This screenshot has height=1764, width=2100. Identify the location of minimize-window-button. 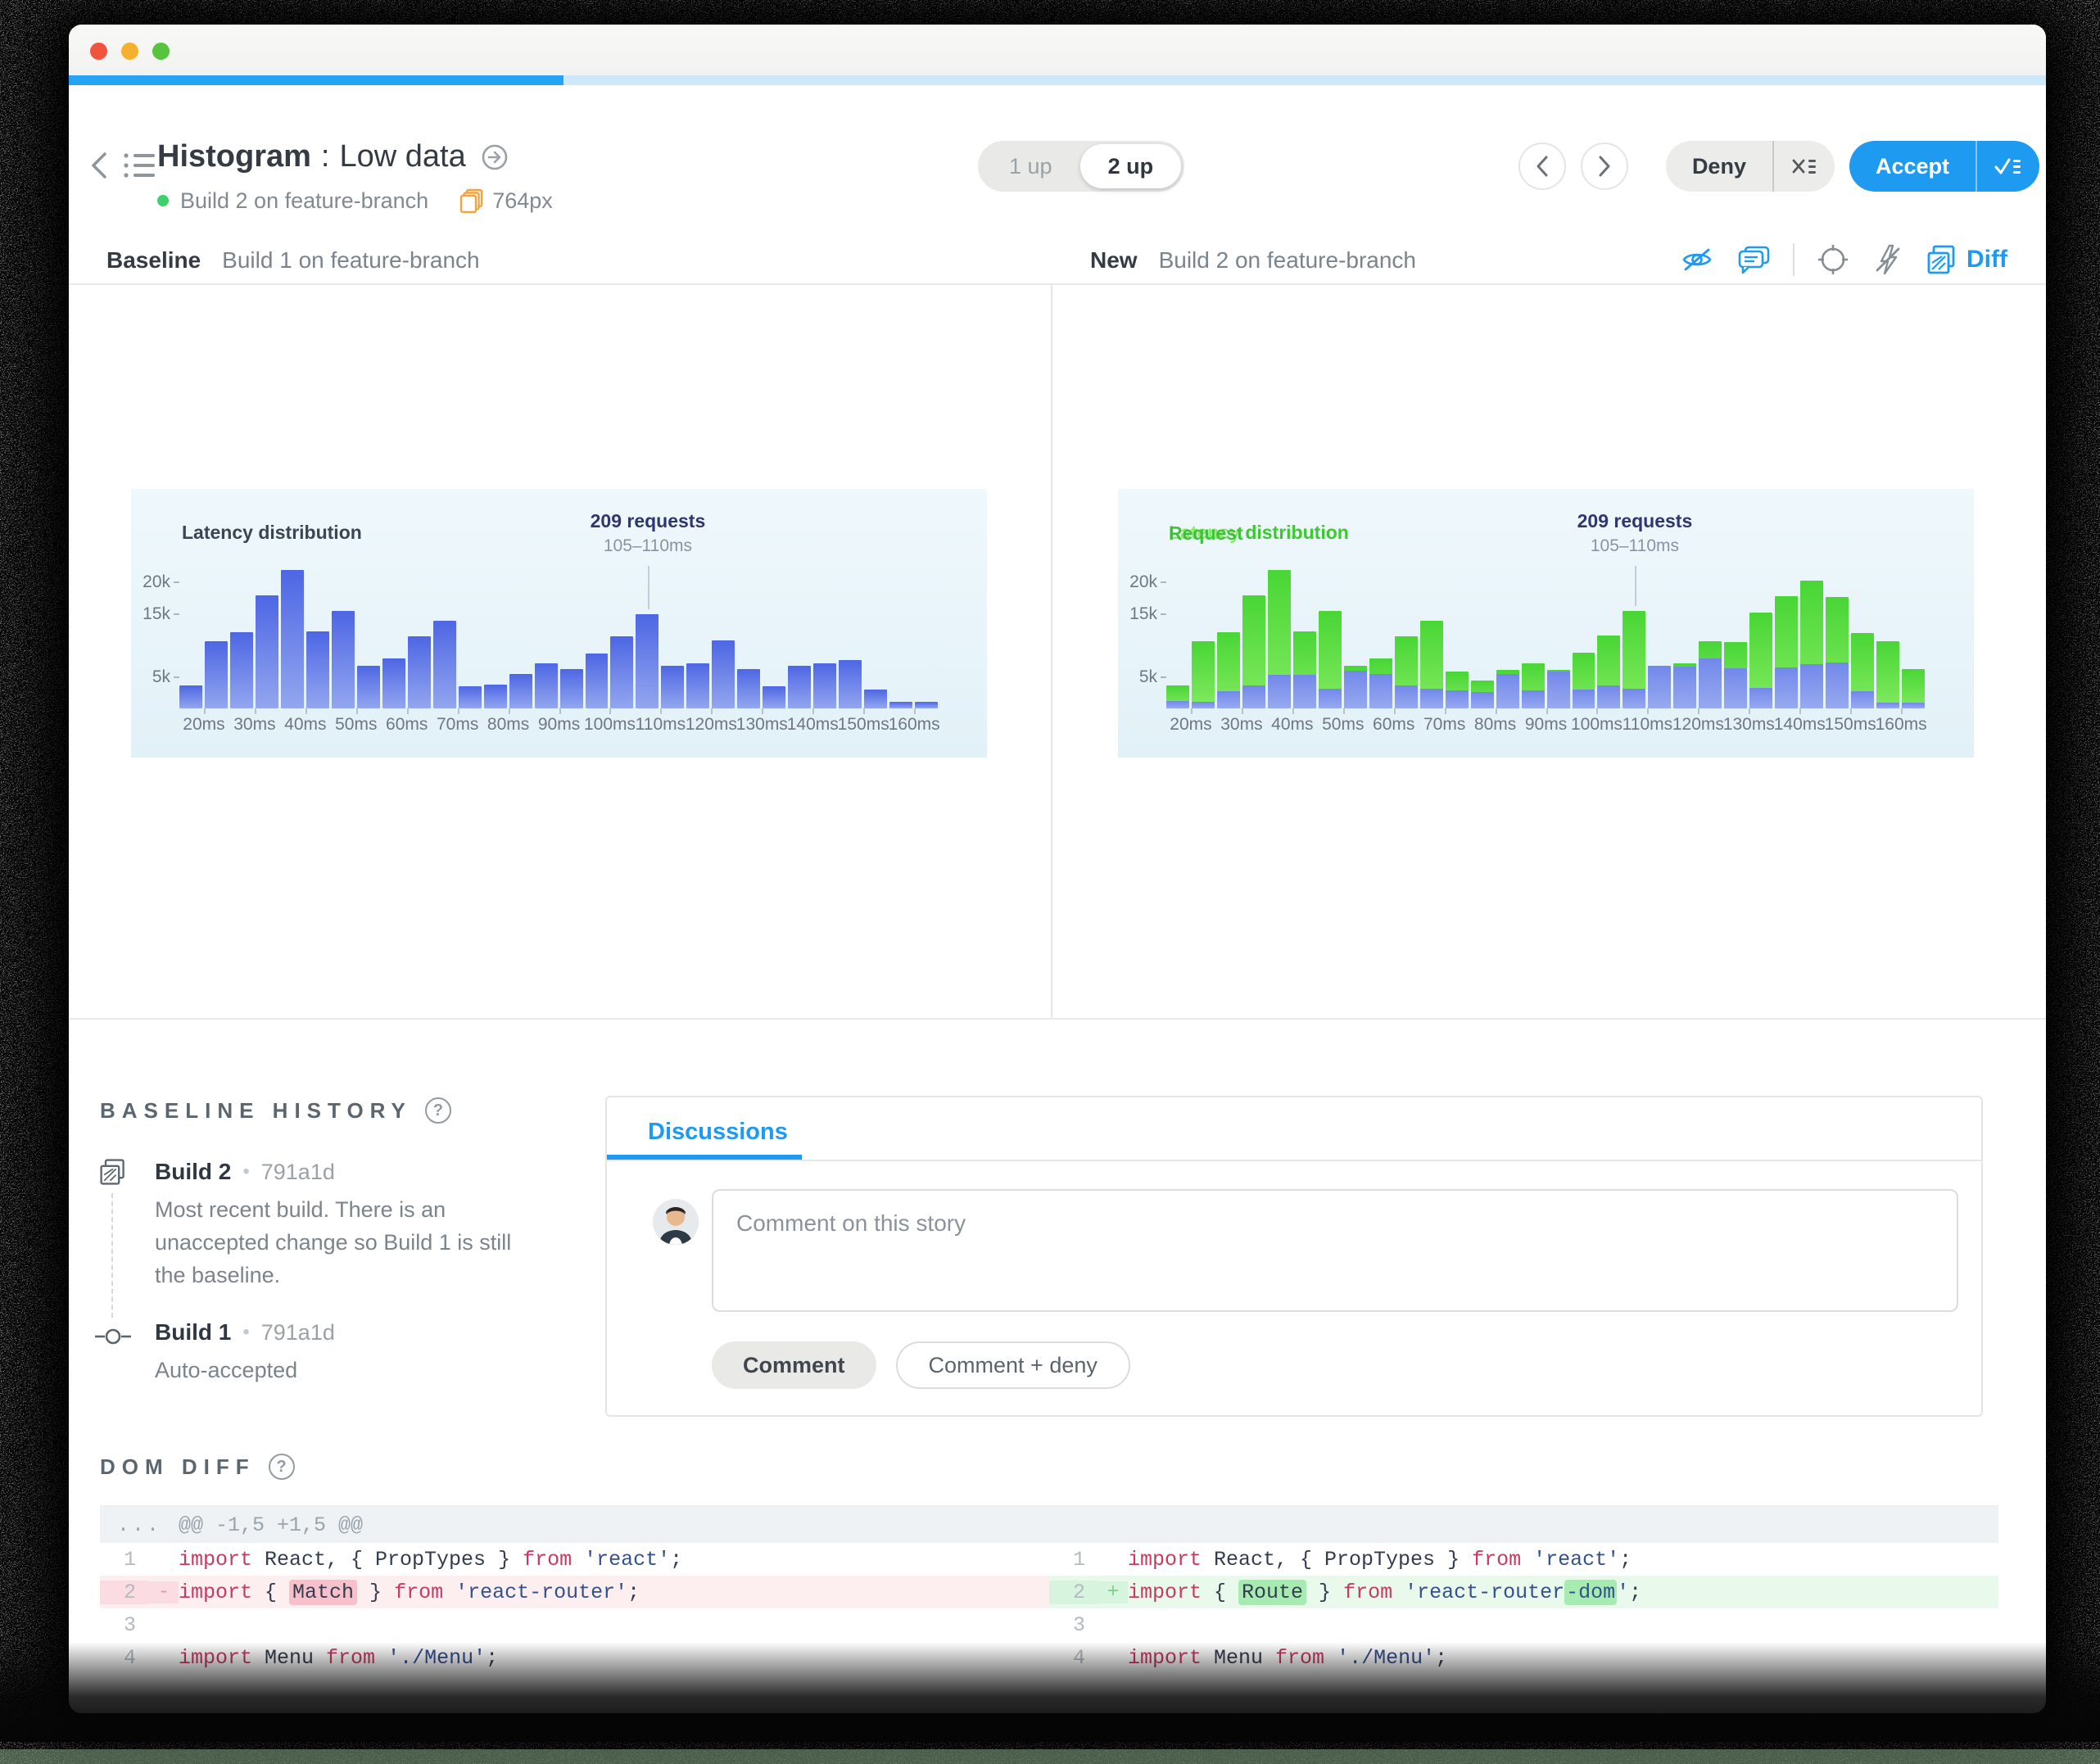
(129, 51).